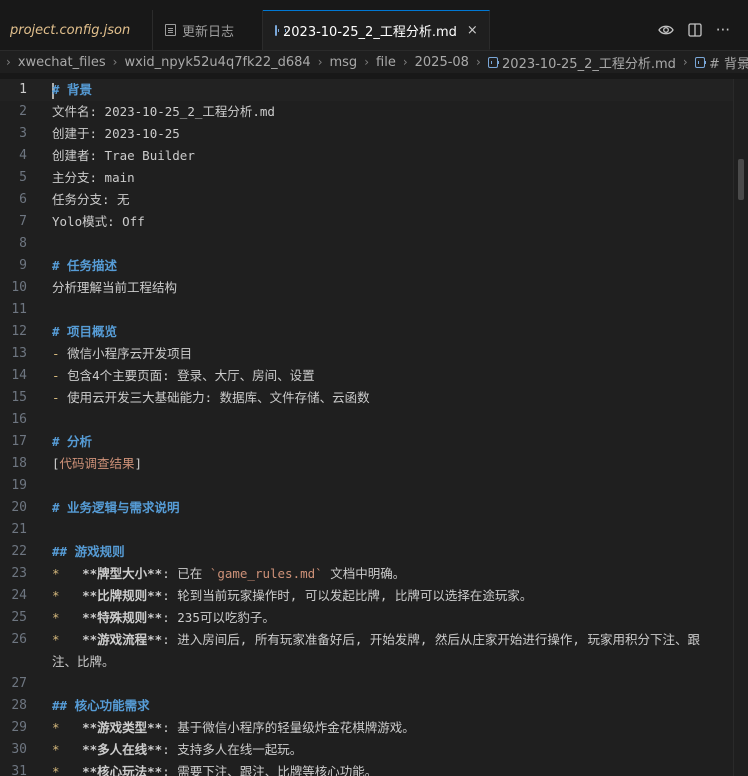  I want to click on link-text: 代码调查结果, so click(97, 463).